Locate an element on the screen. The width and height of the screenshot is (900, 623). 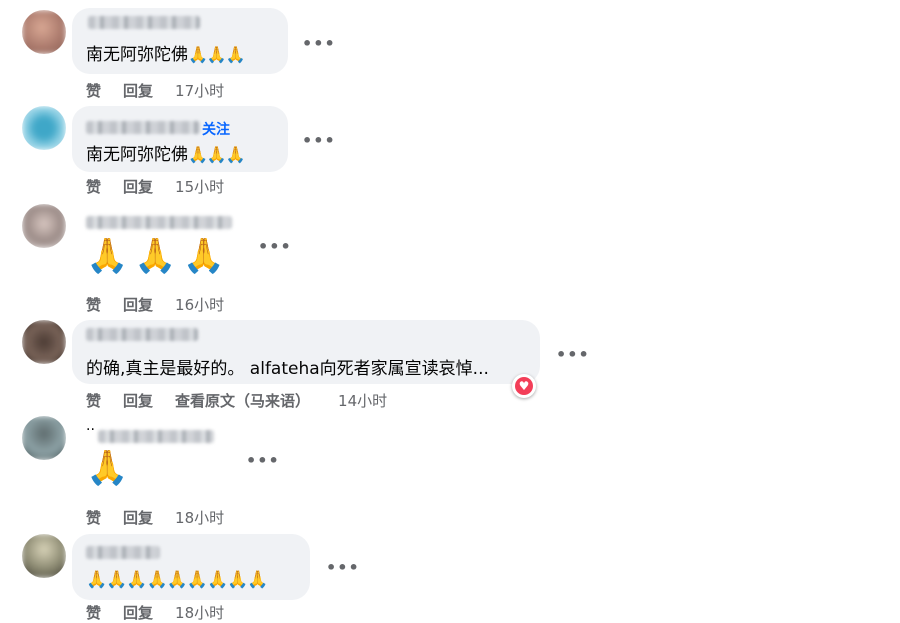
timestamp: 16小时 is located at coordinates (199, 305).